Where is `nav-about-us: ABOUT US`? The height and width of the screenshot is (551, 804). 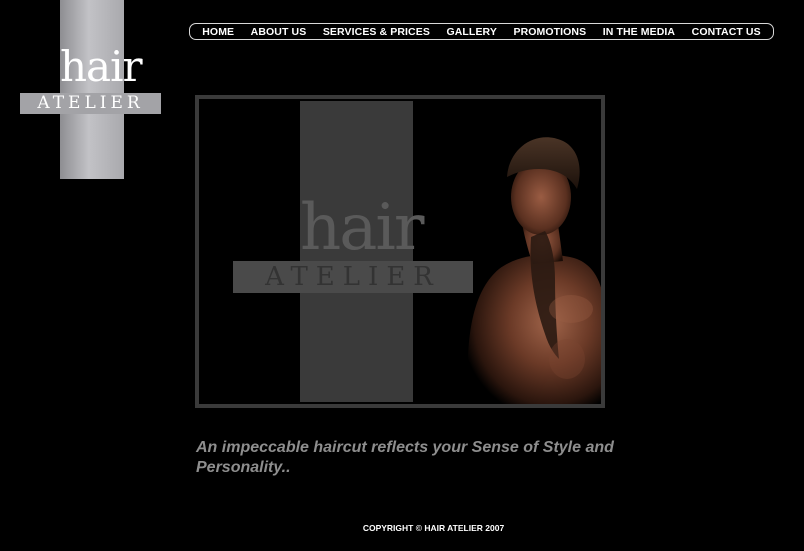
nav-about-us: ABOUT US is located at coordinates (279, 32).